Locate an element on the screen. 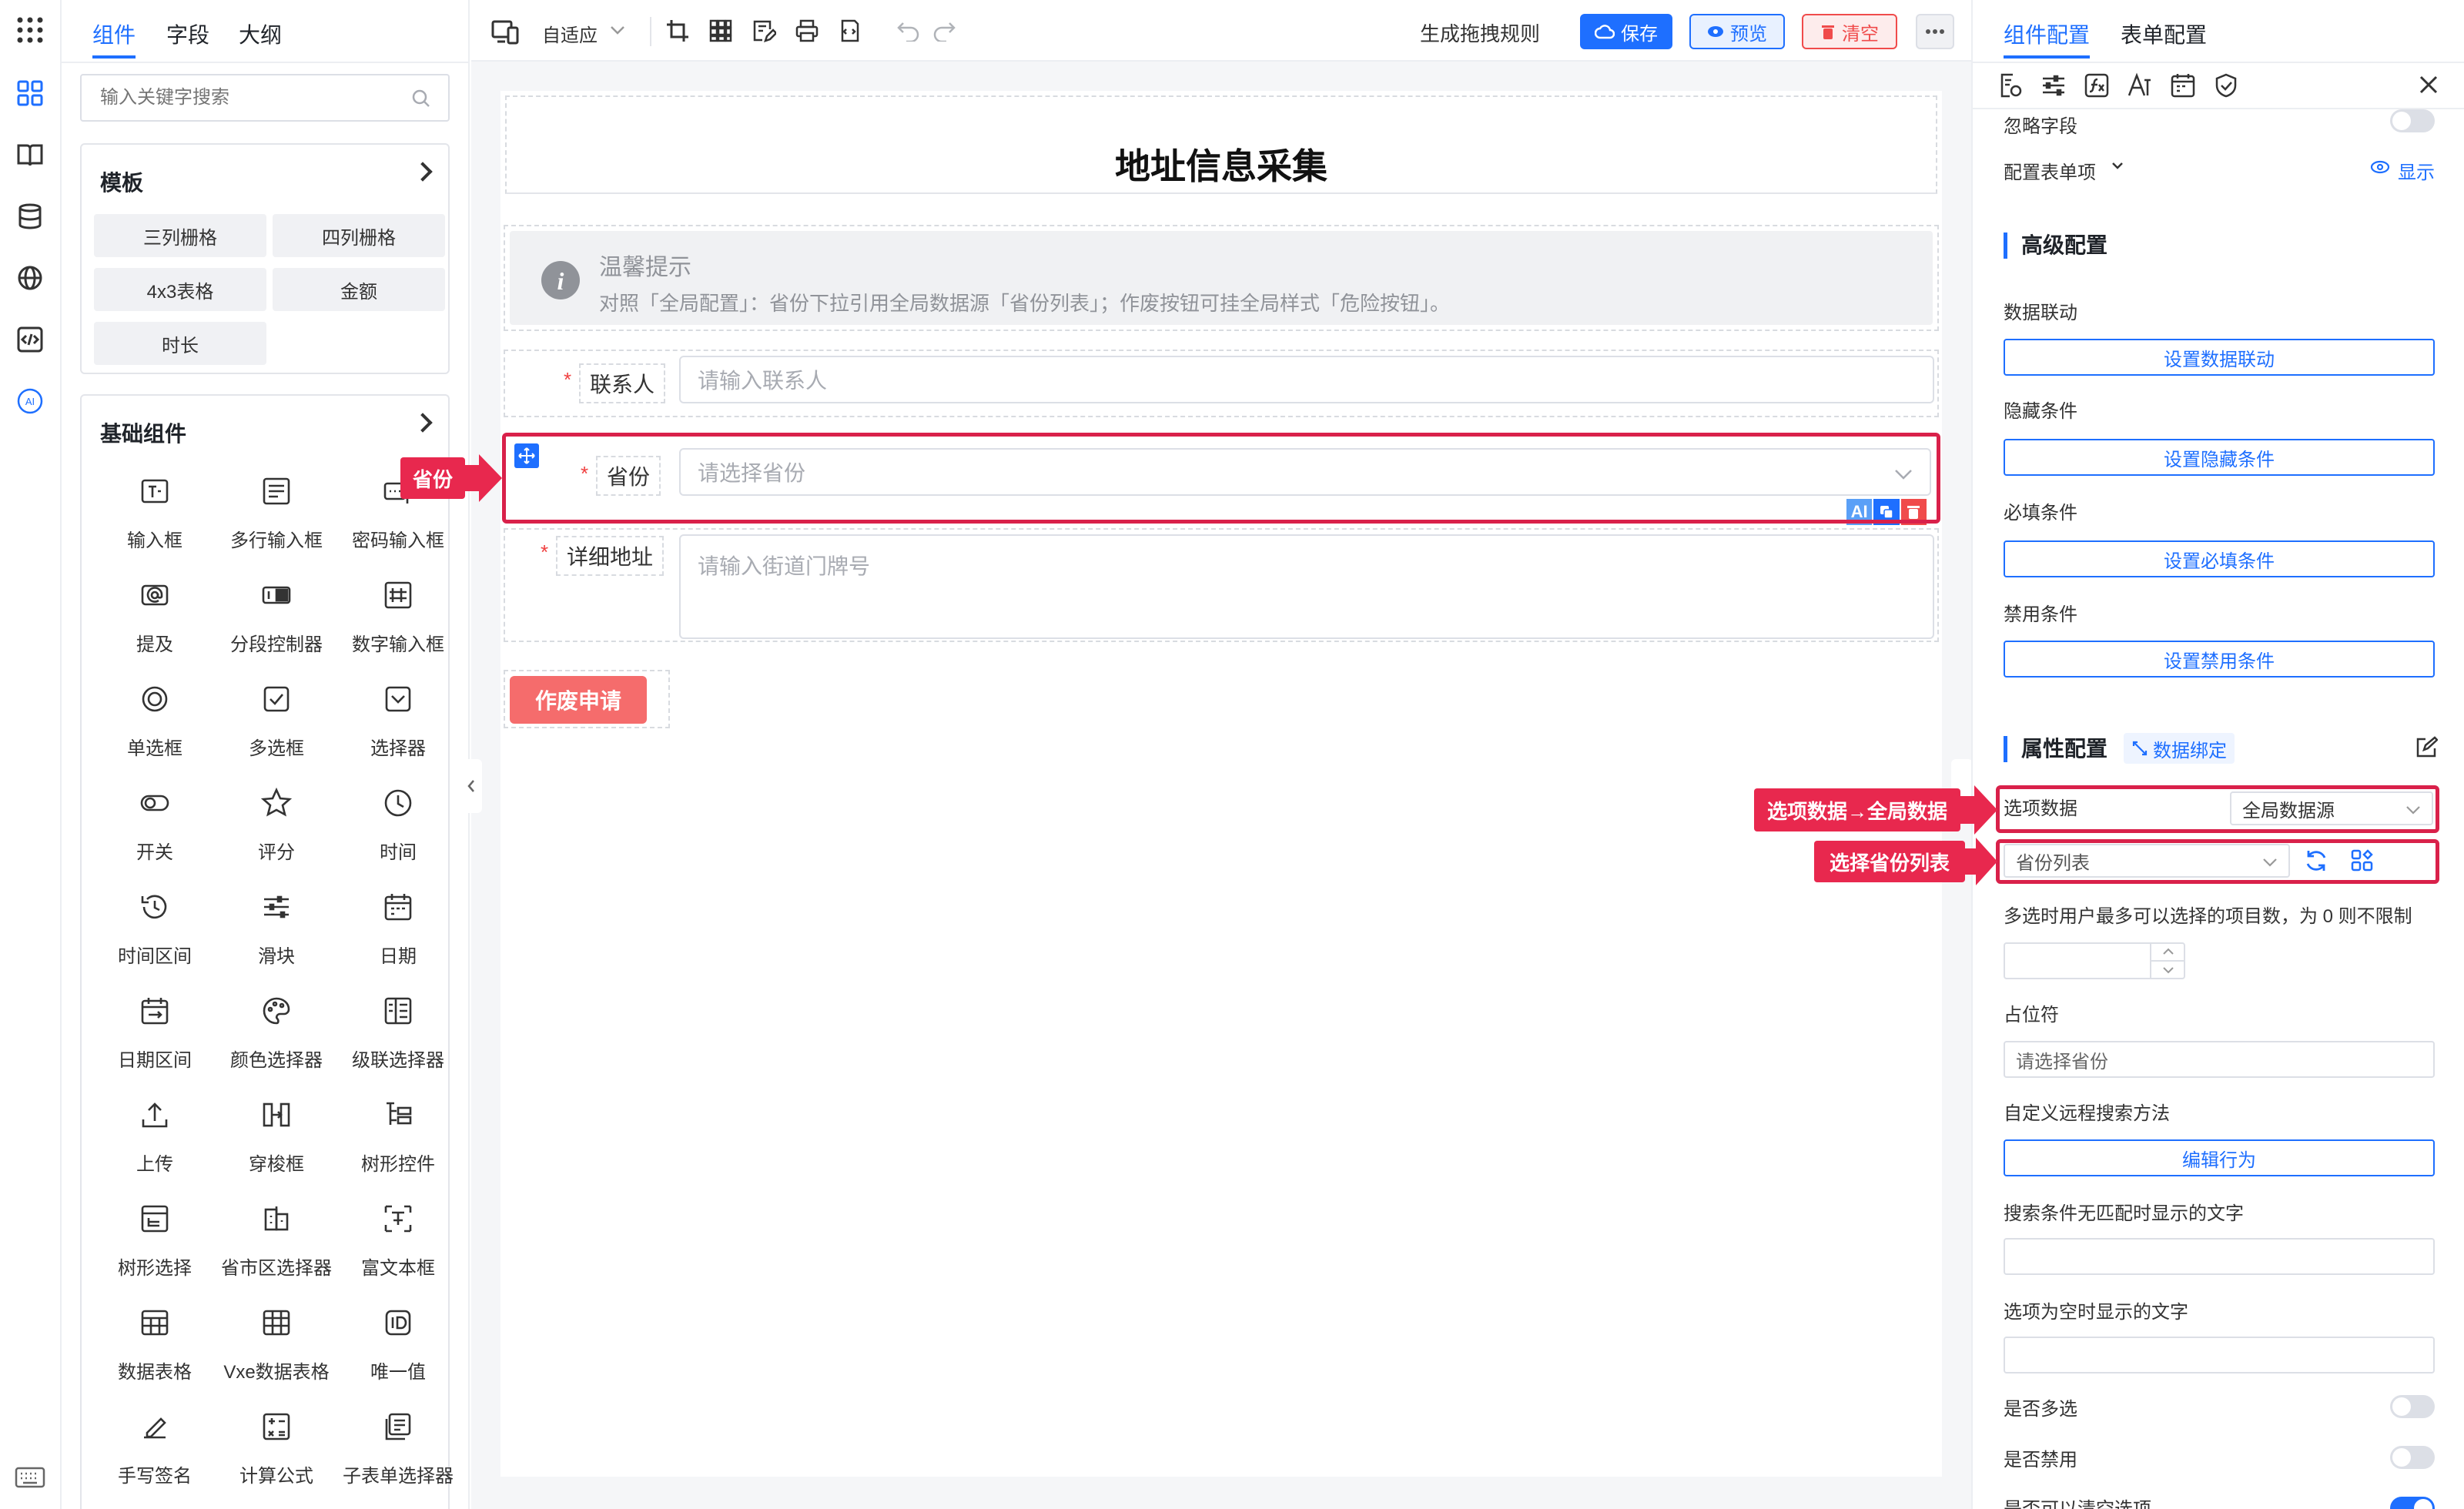  template-item: 金额 is located at coordinates (359, 289).